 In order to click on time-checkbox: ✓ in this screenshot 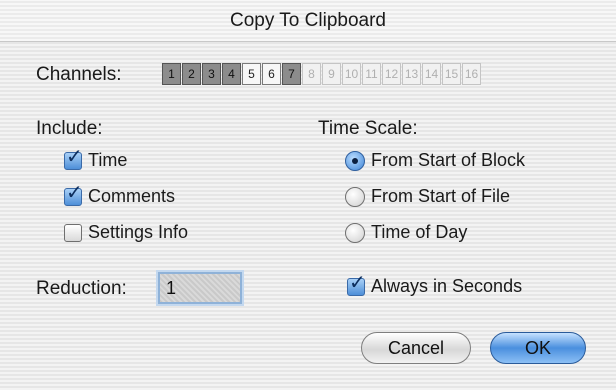, I will do `click(73, 158)`.